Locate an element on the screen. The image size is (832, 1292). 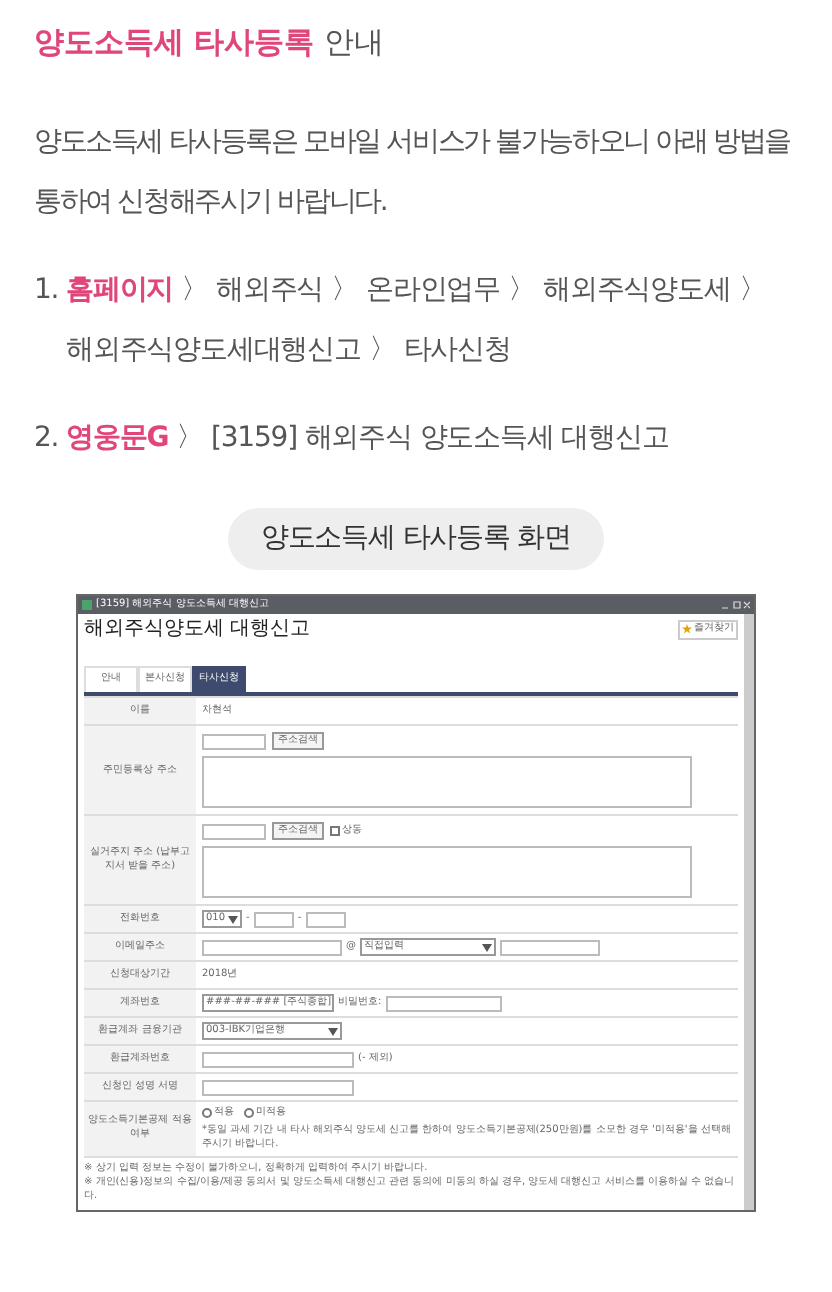
window-heading: 해외주식양도세 대행신고 is located at coordinates (197, 629).